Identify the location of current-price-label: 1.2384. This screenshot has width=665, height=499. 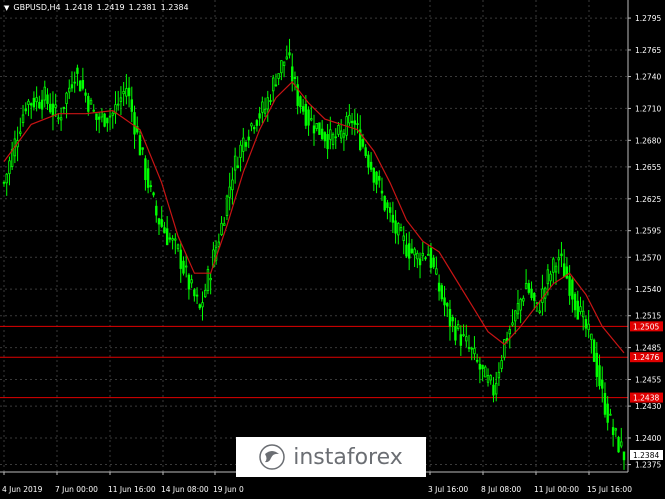
(646, 455).